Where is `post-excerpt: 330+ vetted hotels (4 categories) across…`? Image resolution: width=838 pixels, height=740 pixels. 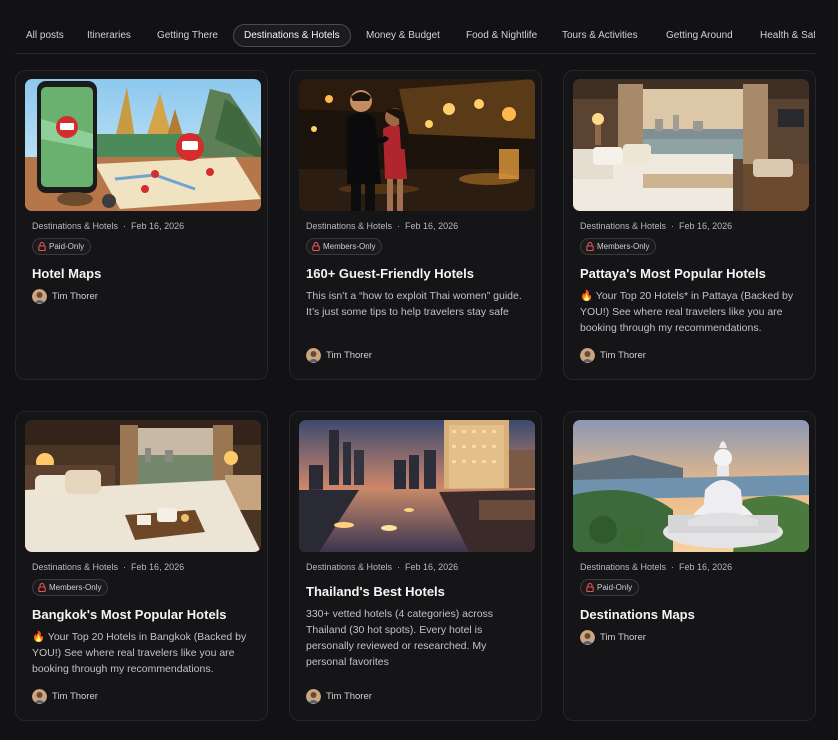 post-excerpt: 330+ vetted hotels (4 categories) across… is located at coordinates (400, 638).